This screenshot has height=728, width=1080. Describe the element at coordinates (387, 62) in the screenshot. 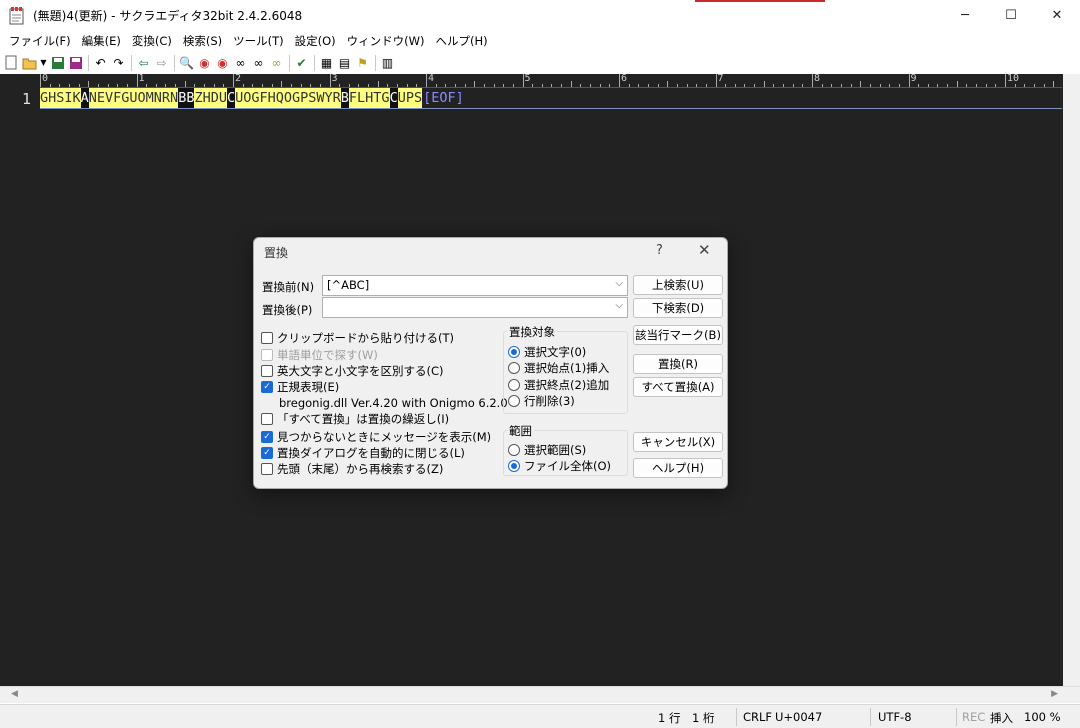

I see `settings-icon: ▥` at that location.